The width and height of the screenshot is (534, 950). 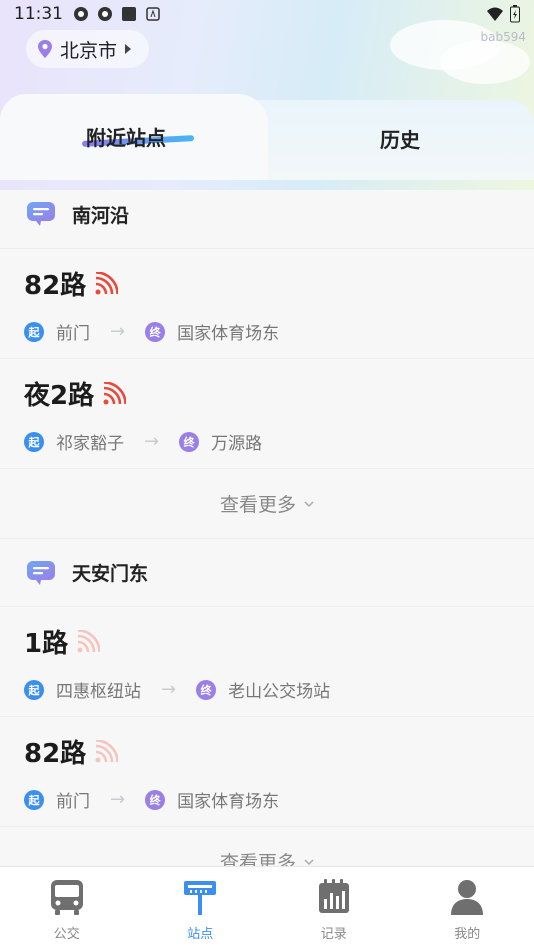 I want to click on nav-stations: 站点, so click(x=201, y=908).